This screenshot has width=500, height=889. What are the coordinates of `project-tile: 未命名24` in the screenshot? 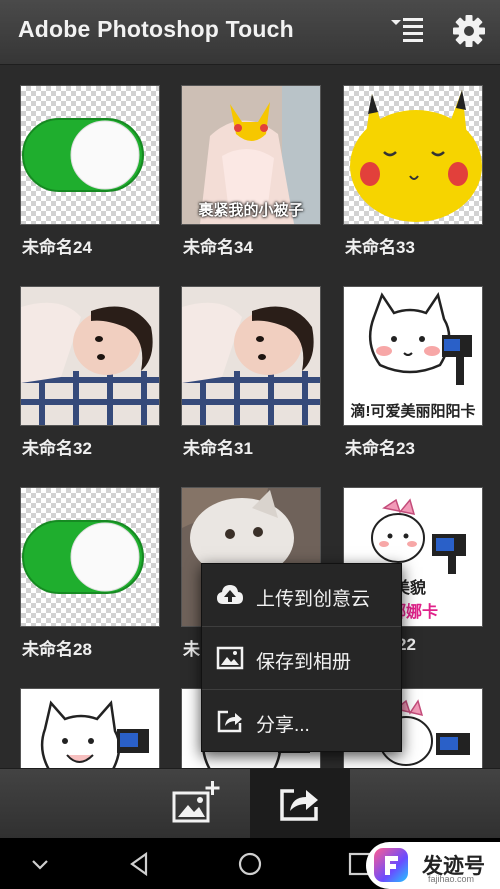 It's located at (90, 171).